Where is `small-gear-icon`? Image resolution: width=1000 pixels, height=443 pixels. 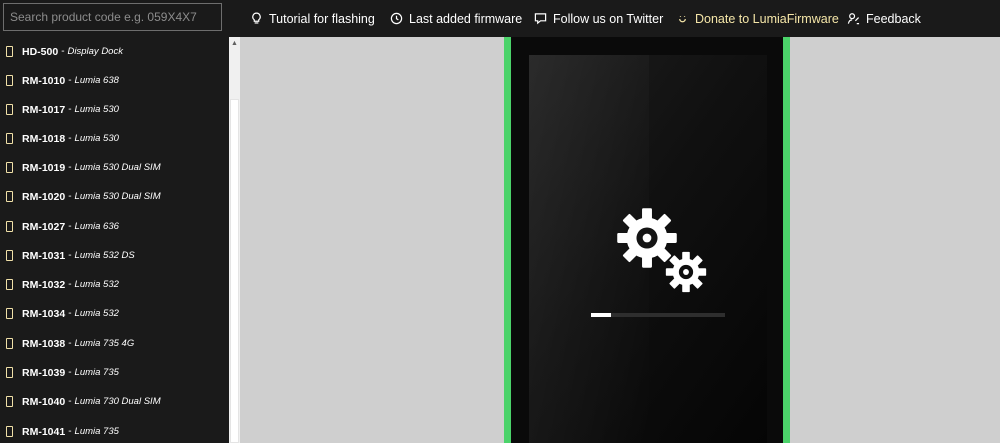 small-gear-icon is located at coordinates (686, 272).